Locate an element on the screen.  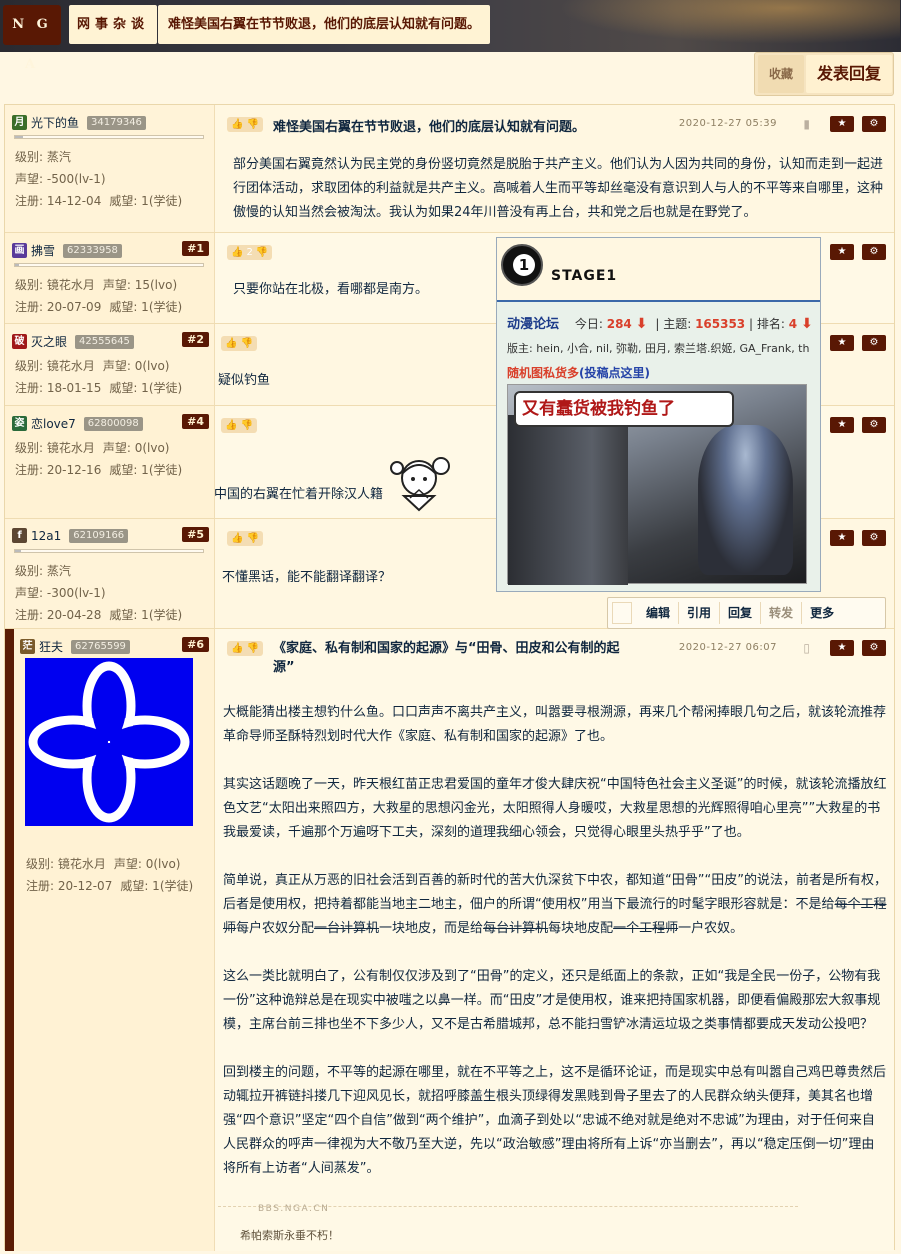
user-id-badge: 34179346 is located at coordinates (116, 122).